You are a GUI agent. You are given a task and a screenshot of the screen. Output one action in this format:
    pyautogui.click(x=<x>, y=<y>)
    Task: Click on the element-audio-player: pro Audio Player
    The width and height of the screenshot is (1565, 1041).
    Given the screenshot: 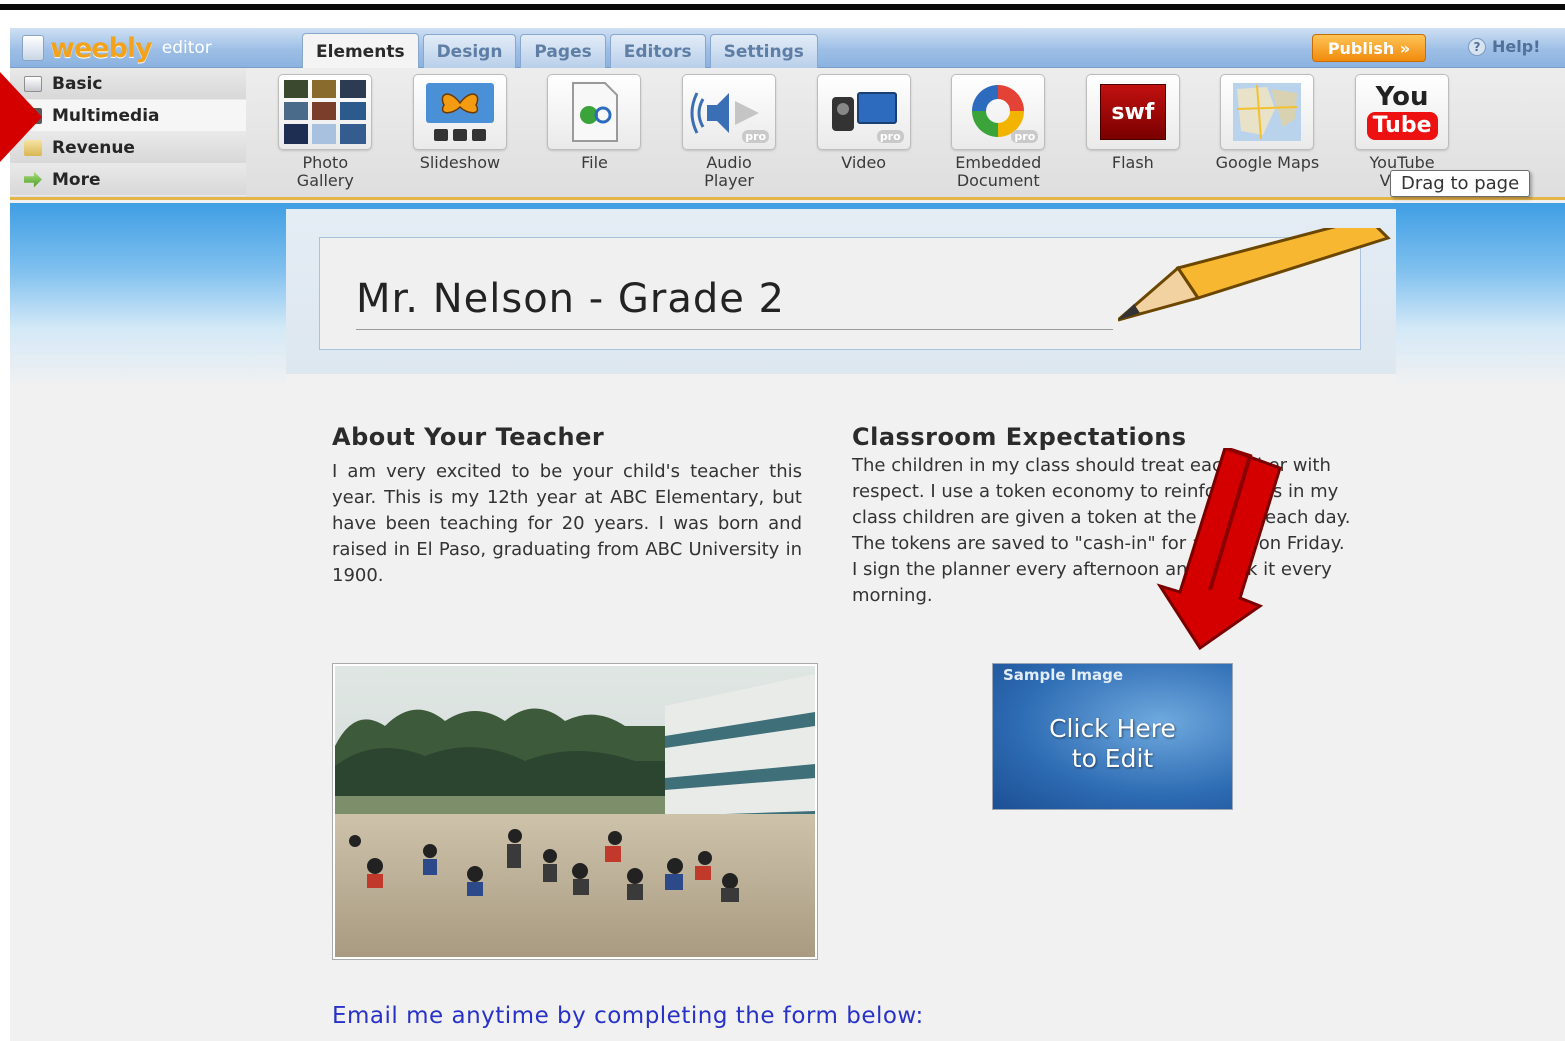 What is the action you would take?
    pyautogui.click(x=729, y=132)
    